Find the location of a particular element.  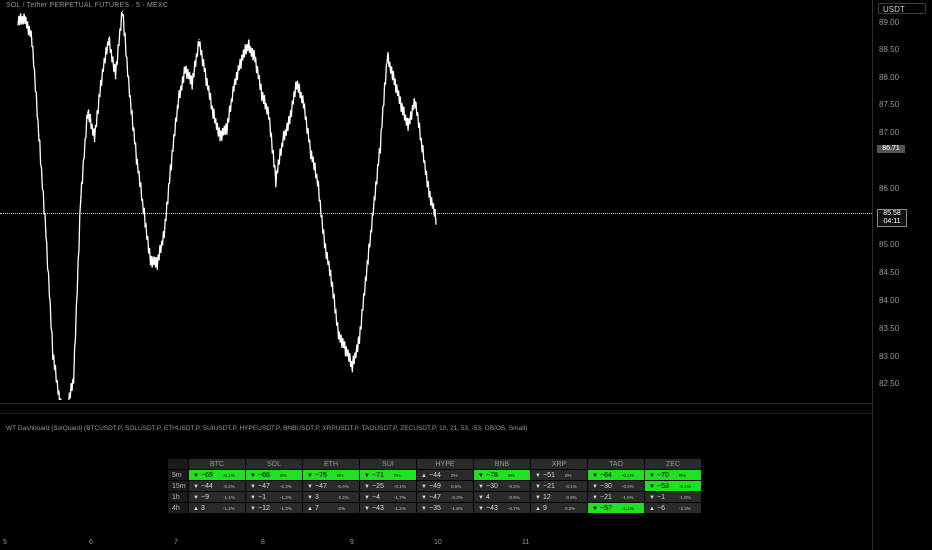

table-cell: ▼ −25 -0.1% is located at coordinates (388, 486).